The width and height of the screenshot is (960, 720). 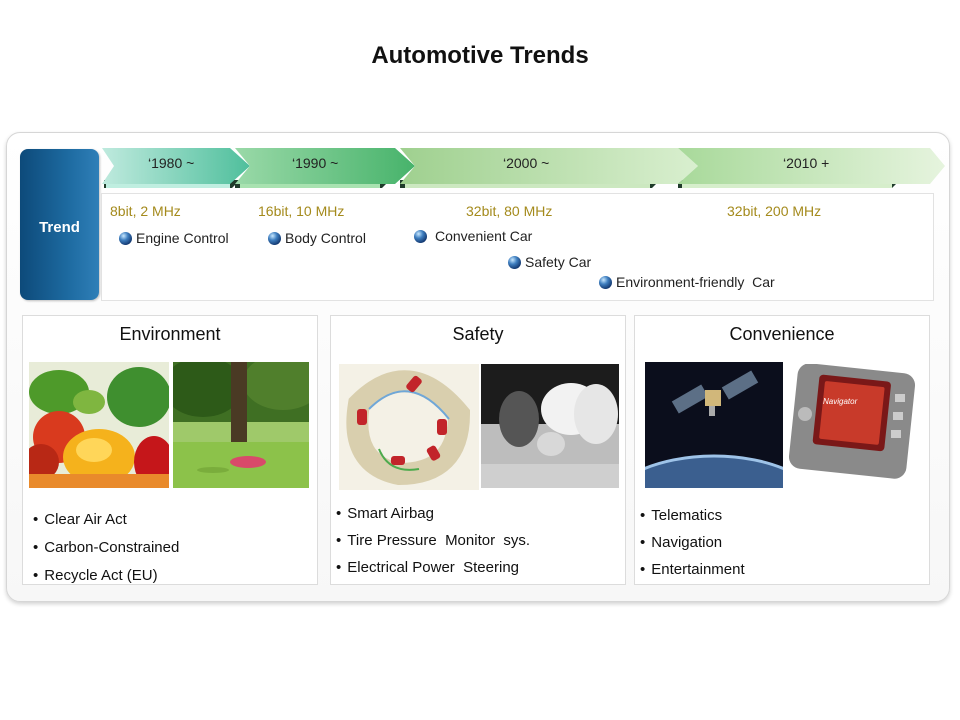 I want to click on list-item: Telematics, so click(x=692, y=515).